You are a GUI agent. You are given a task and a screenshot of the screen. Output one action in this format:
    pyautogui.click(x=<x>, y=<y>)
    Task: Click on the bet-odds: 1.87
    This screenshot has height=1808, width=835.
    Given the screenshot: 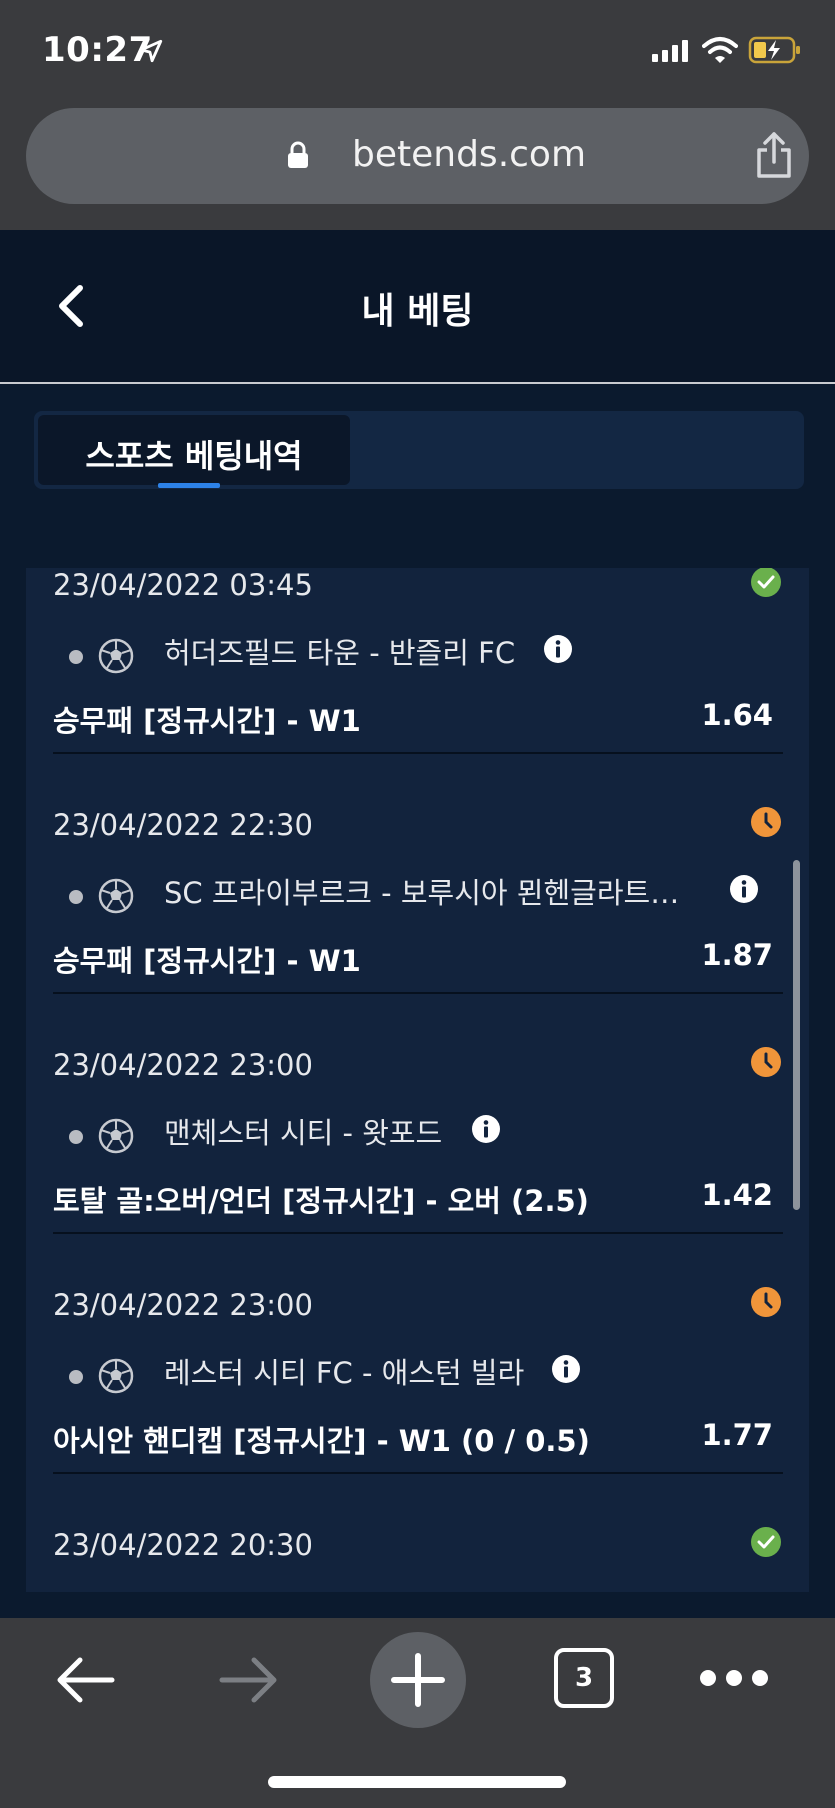 What is the action you would take?
    pyautogui.click(x=737, y=955)
    